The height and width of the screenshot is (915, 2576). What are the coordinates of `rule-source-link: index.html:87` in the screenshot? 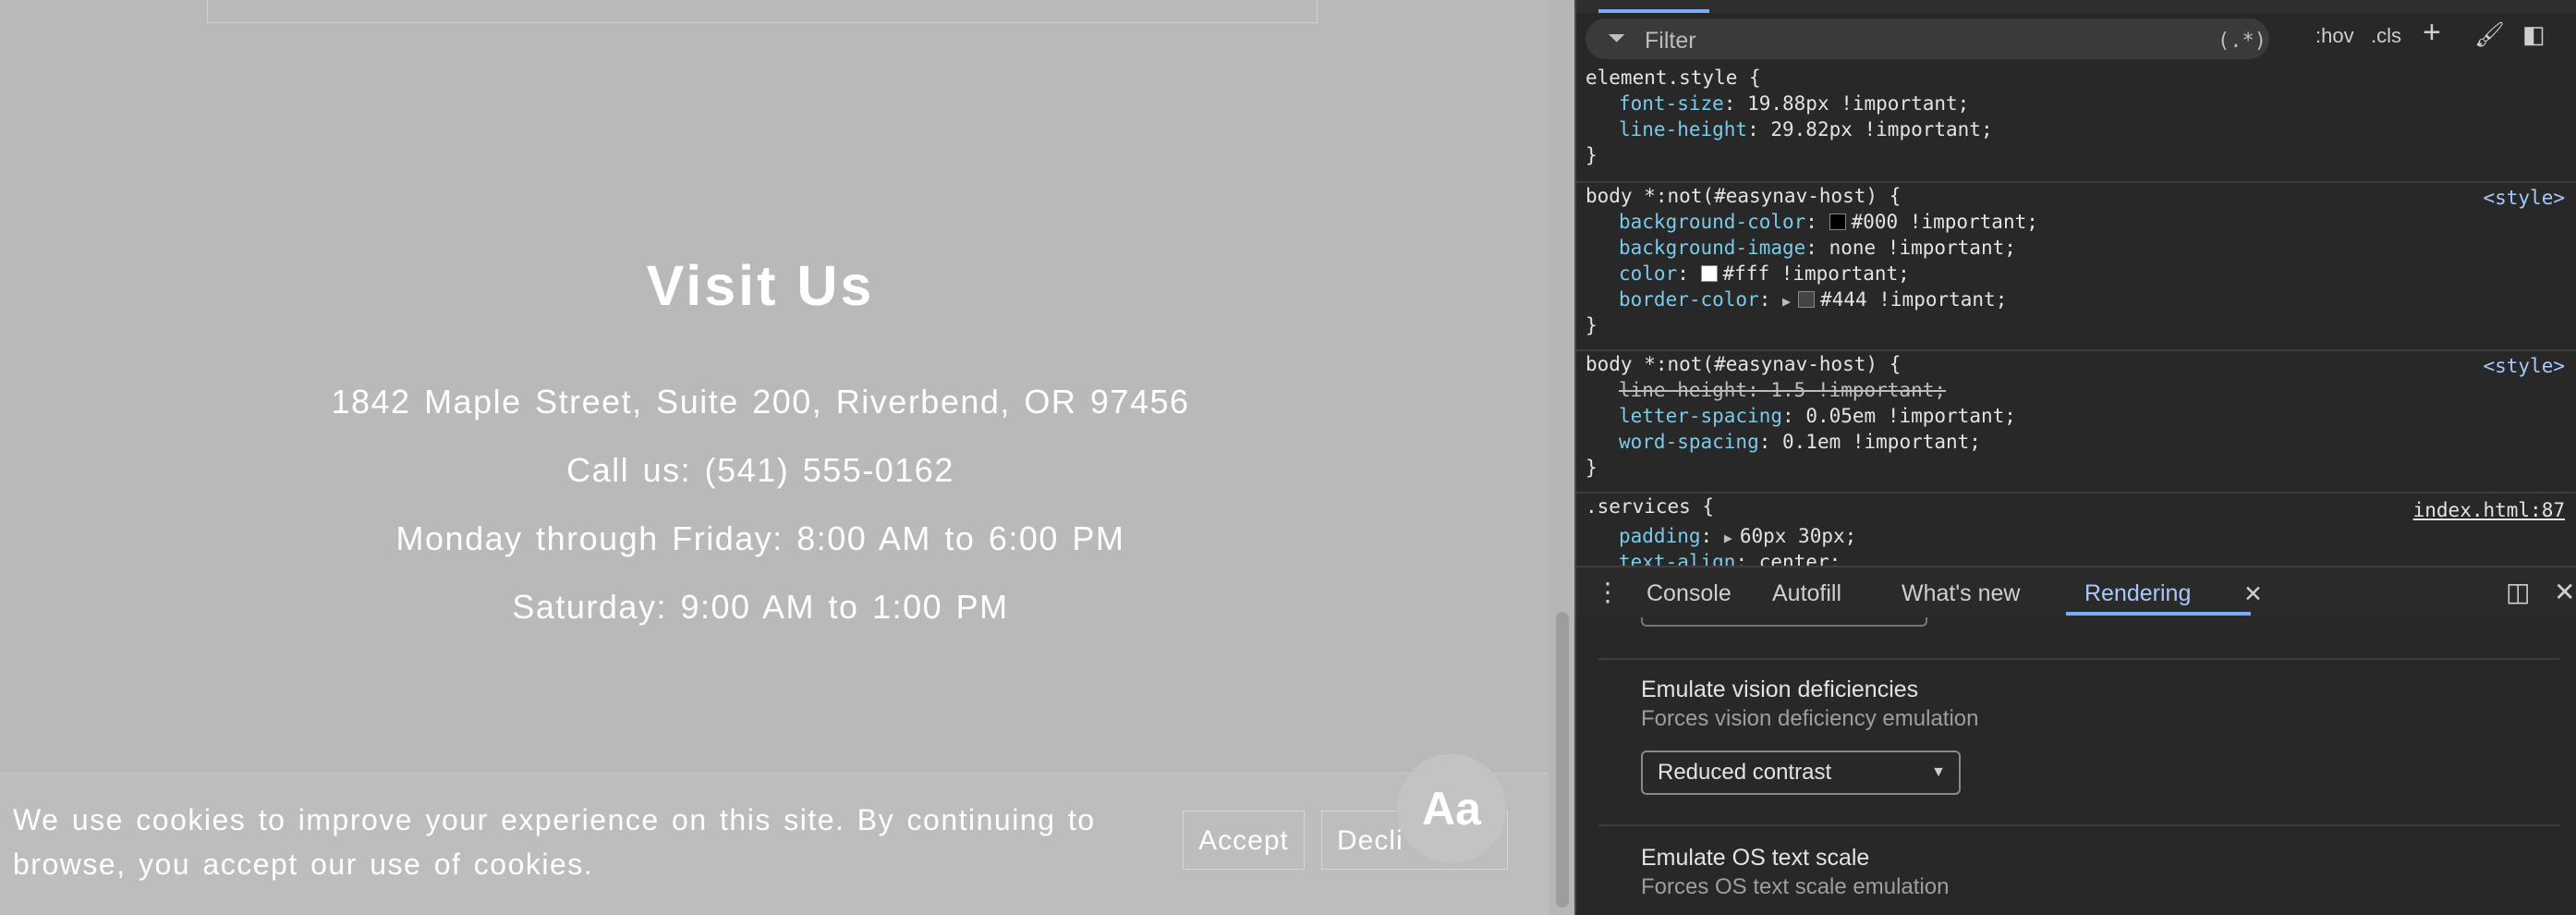 It's located at (2489, 510).